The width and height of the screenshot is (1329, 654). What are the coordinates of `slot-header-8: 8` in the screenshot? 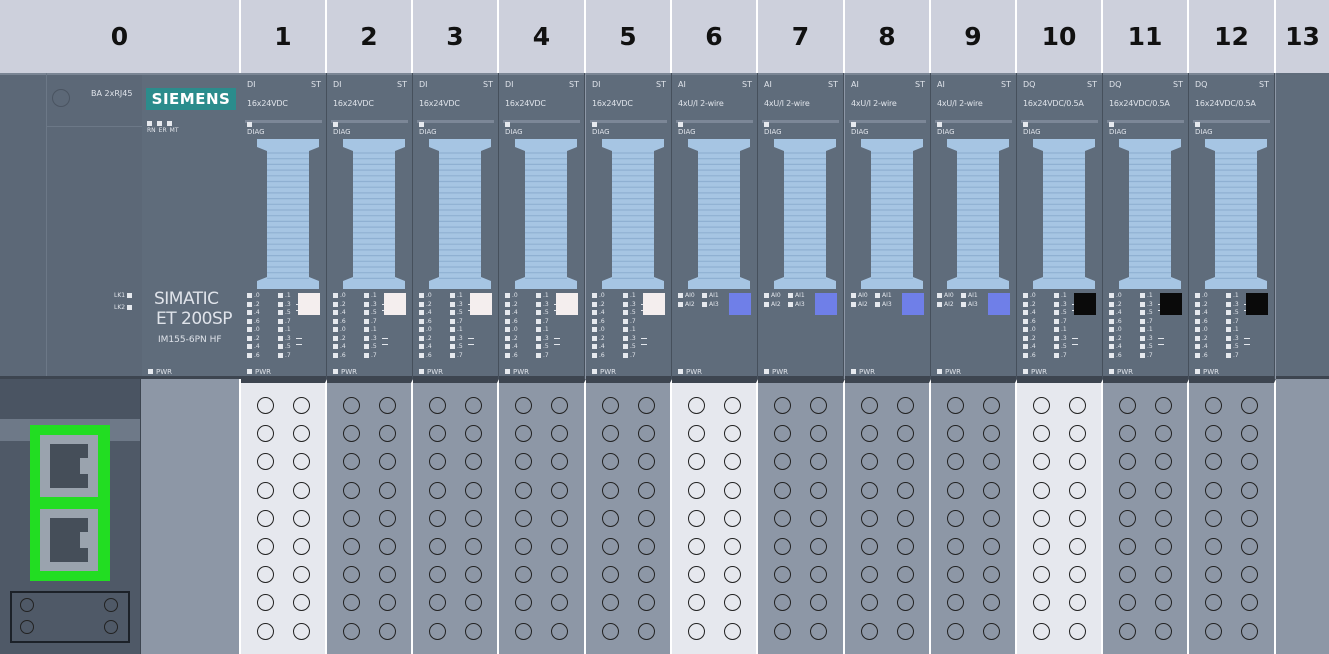 It's located at (888, 36).